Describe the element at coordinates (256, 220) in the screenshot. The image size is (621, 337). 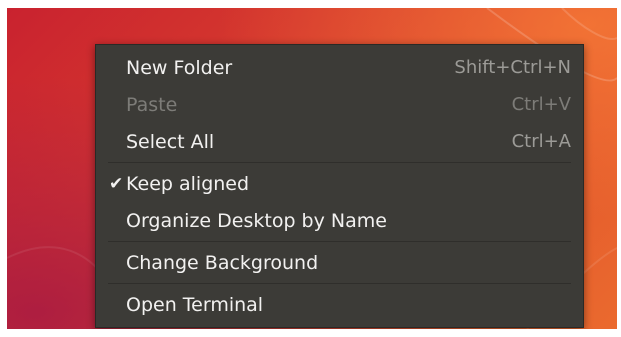
I see `menu-item-label: Organize Desktop by Name` at that location.